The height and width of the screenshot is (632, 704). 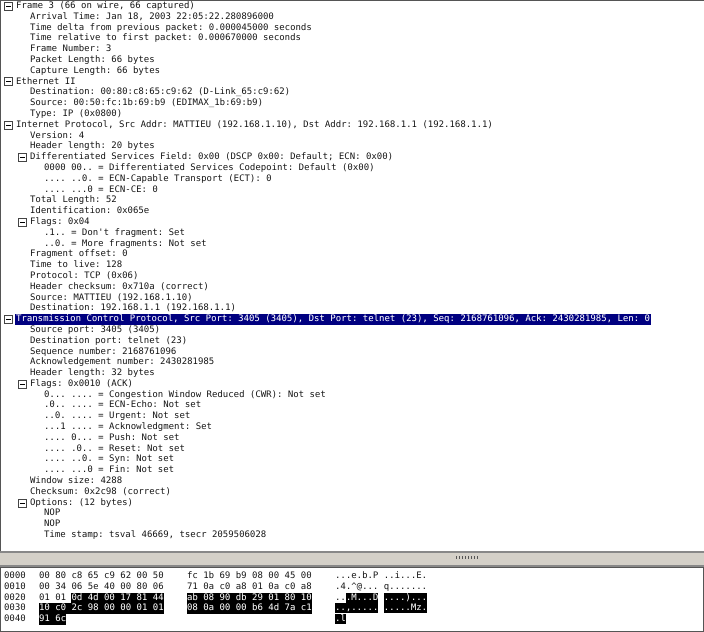 I want to click on tree-item: .... ...0 = Fin: Not set, so click(x=109, y=470).